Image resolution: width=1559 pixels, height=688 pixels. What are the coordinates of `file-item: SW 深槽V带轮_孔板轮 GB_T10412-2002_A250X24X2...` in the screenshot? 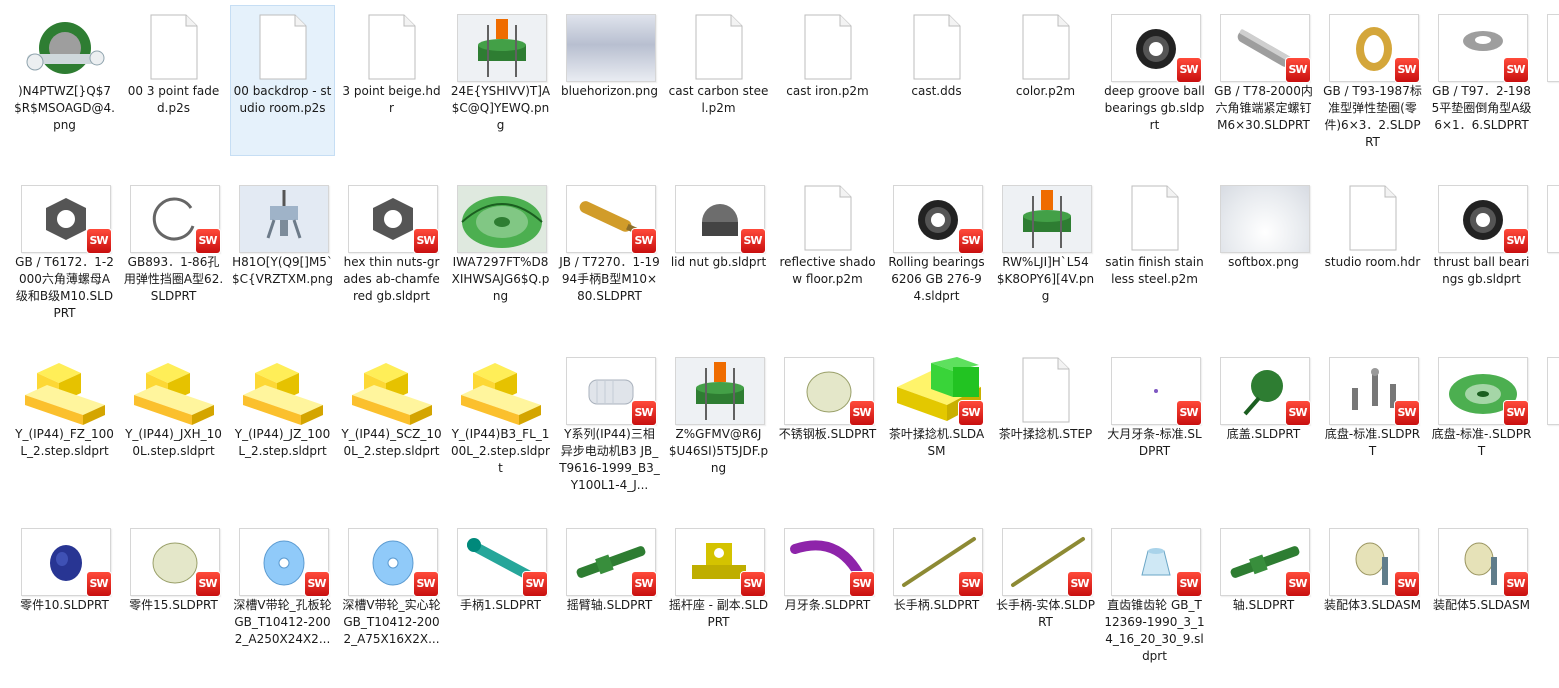 It's located at (282, 588).